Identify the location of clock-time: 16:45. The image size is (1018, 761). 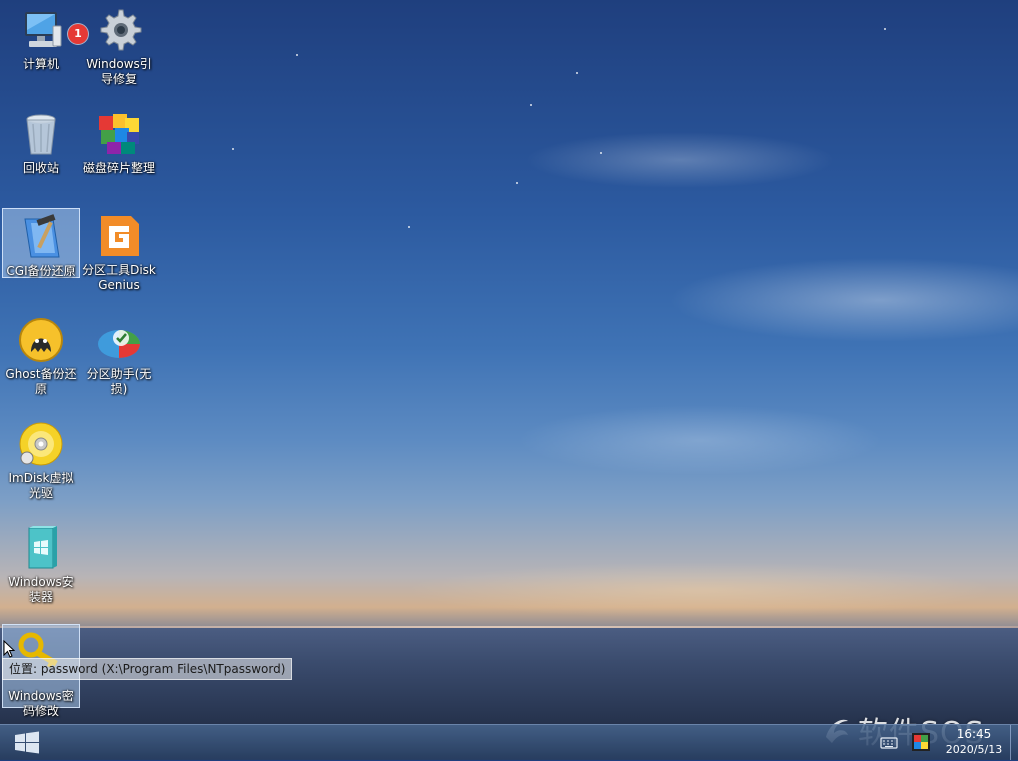
(974, 734).